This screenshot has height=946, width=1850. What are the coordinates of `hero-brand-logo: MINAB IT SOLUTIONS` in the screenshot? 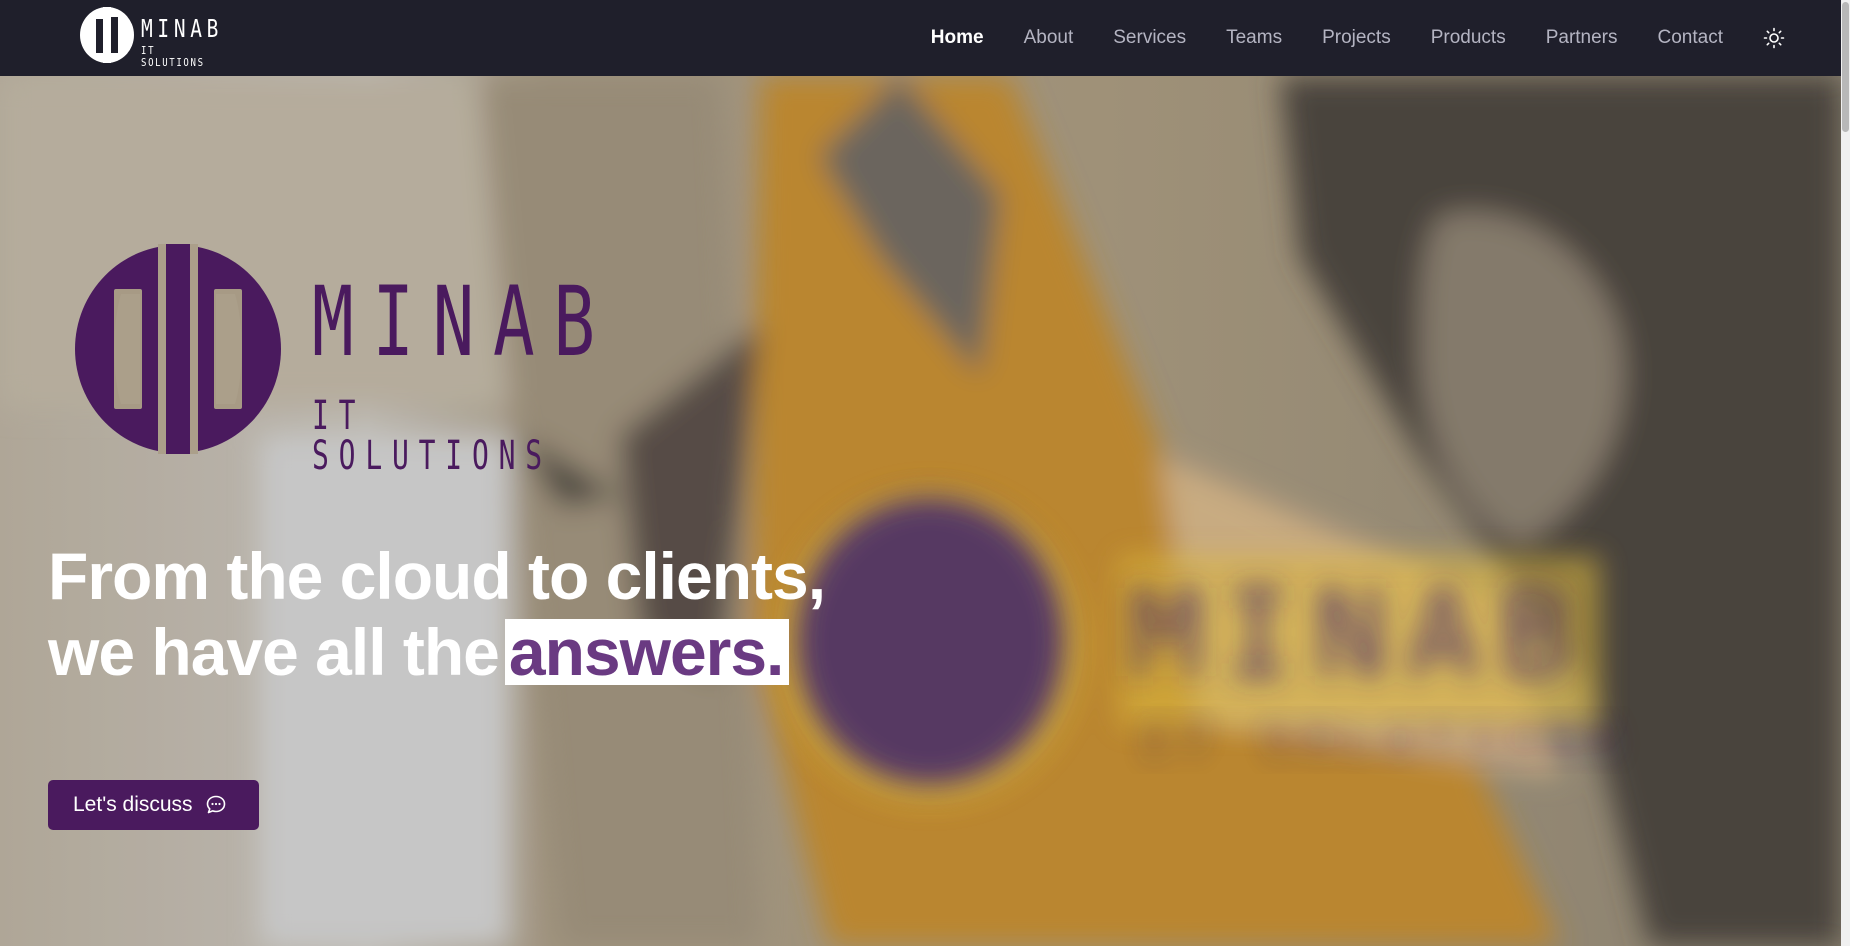 It's located at (354, 360).